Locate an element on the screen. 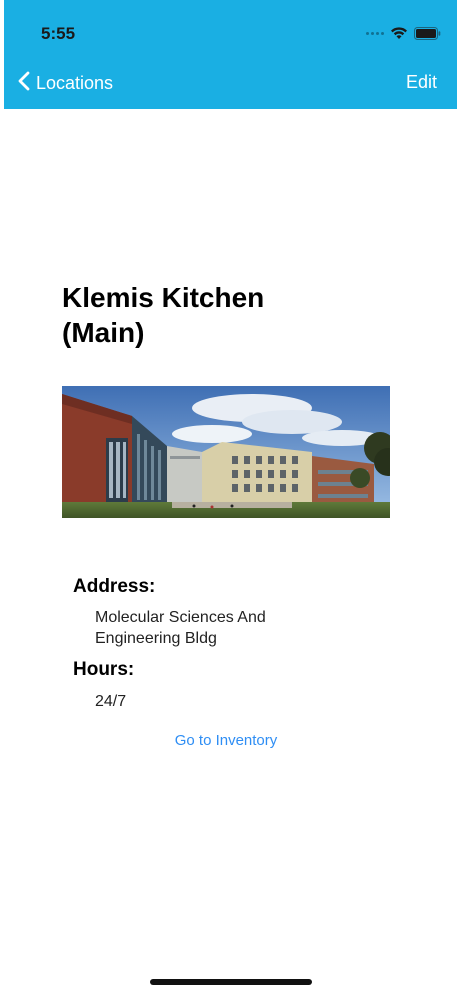 The width and height of the screenshot is (459, 987). address-line2: Engineering Bldg is located at coordinates (156, 638).